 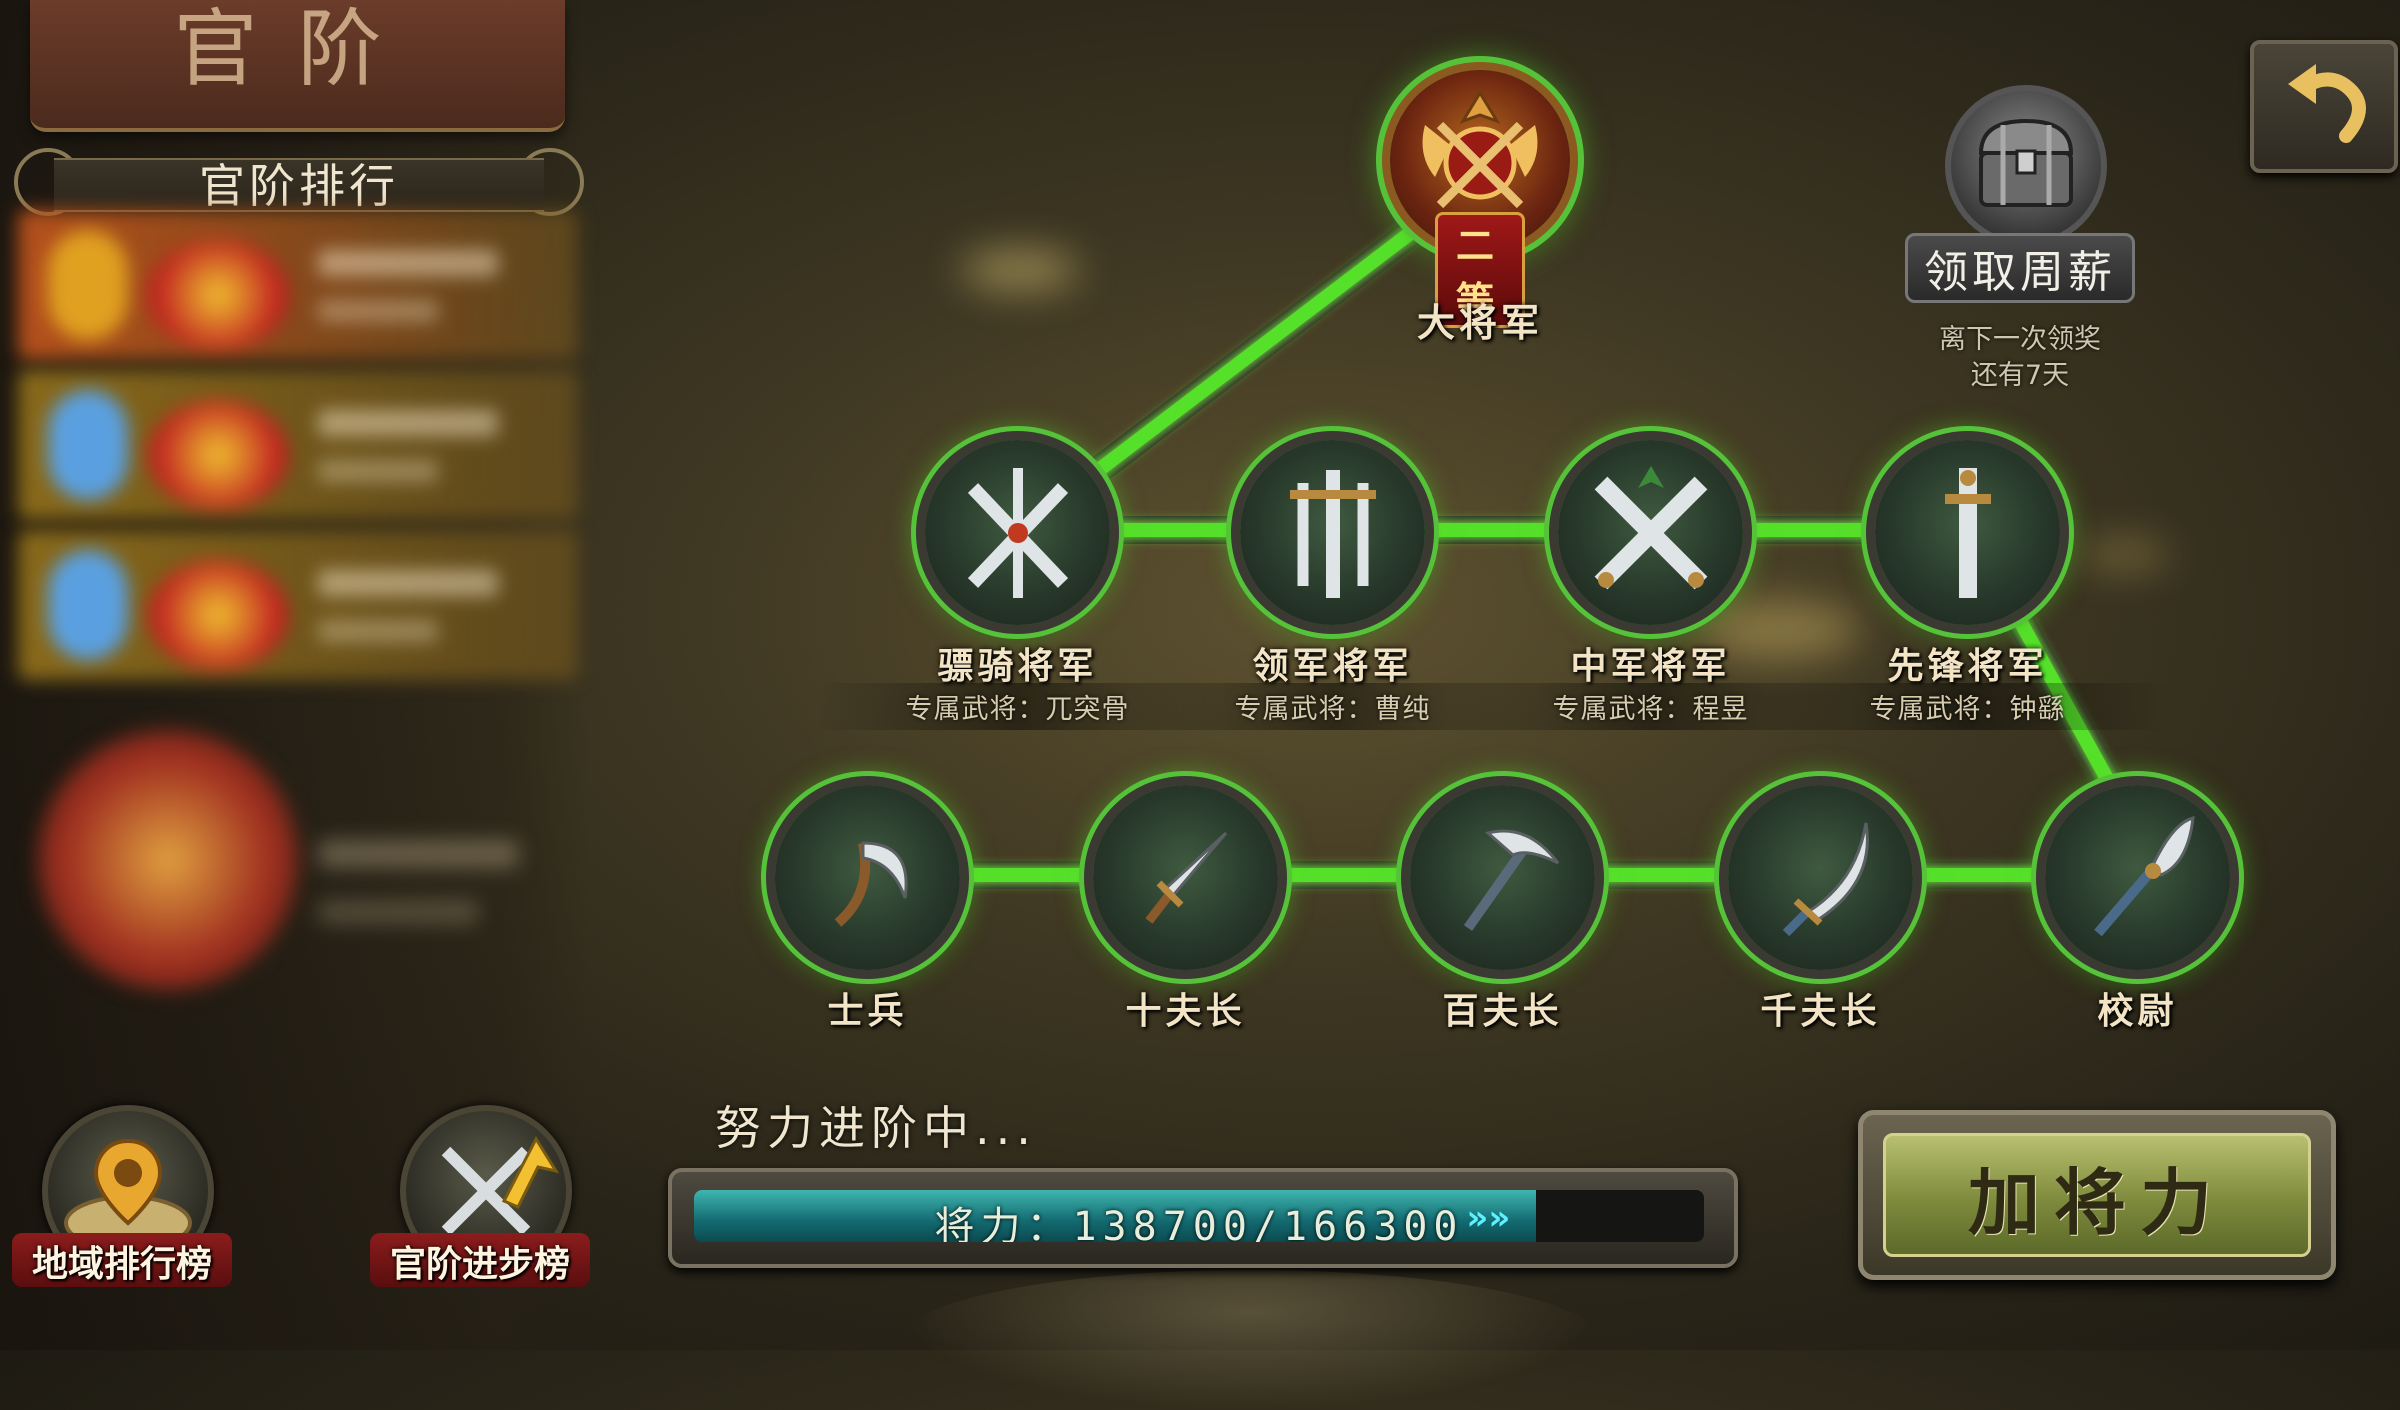 What do you see at coordinates (2096, 1202) in the screenshot?
I see `add-power-label: 加将力` at bounding box center [2096, 1202].